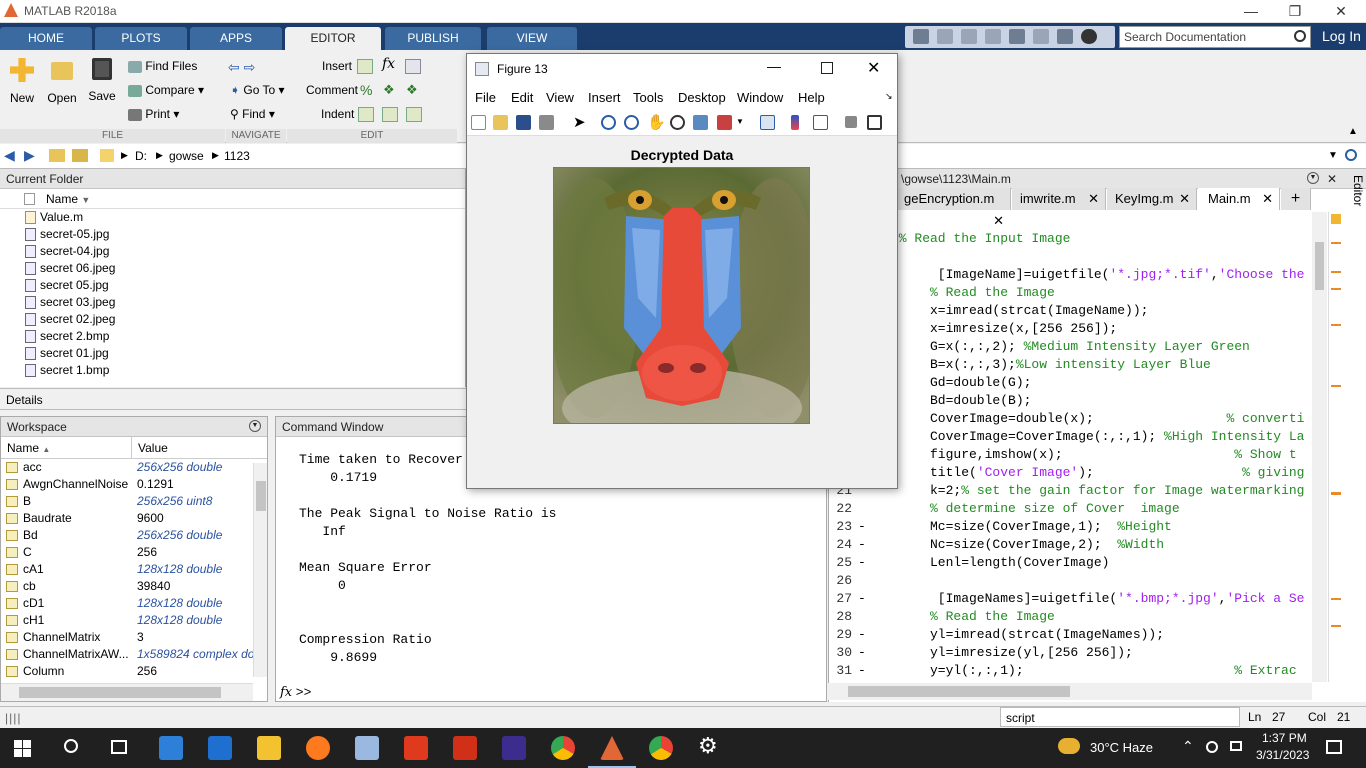 This screenshot has height=768, width=1366. I want to click on zoom-out-icon, so click(631, 122).